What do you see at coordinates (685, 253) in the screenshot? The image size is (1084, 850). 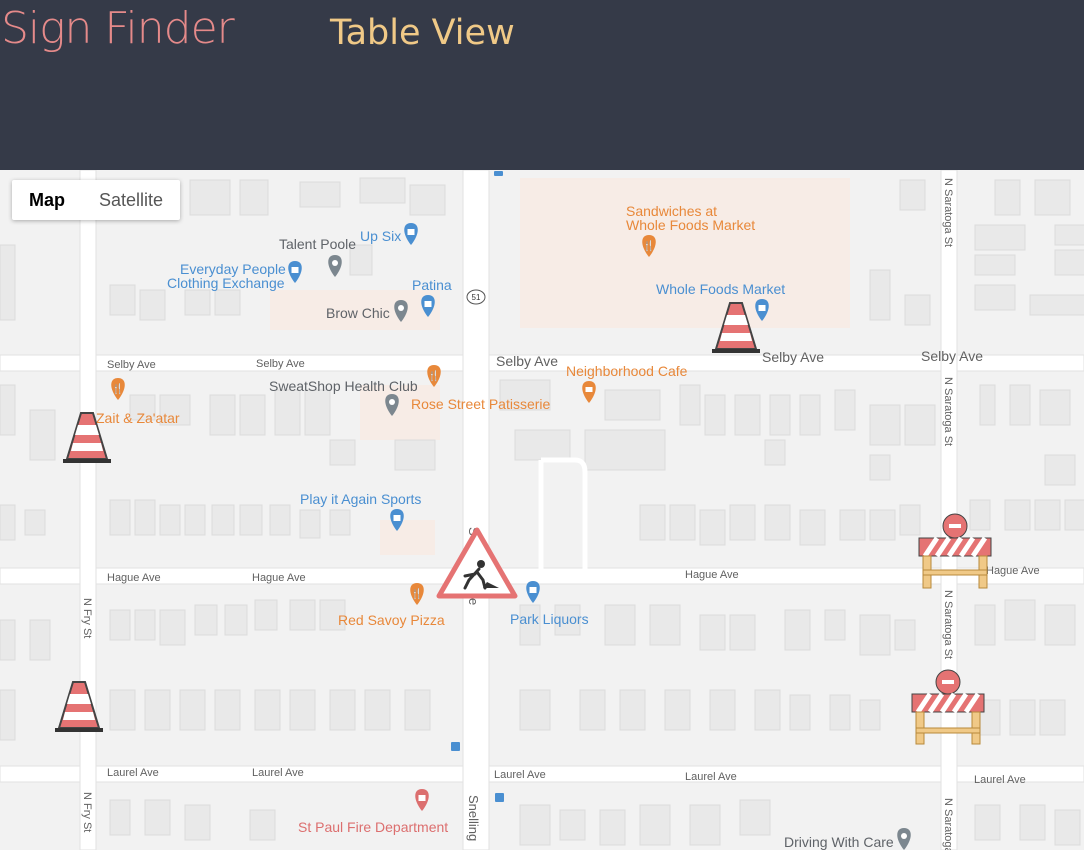 I see `whole-foods-lot` at bounding box center [685, 253].